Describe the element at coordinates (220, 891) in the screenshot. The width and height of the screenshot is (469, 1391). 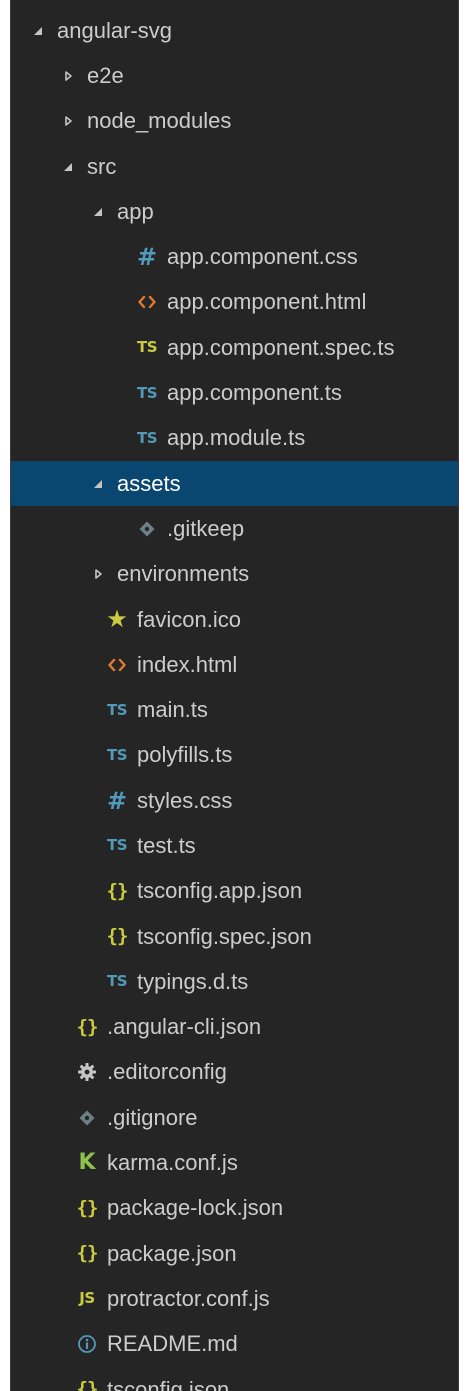
I see `tree-item-label: tsconfig.app.json` at that location.